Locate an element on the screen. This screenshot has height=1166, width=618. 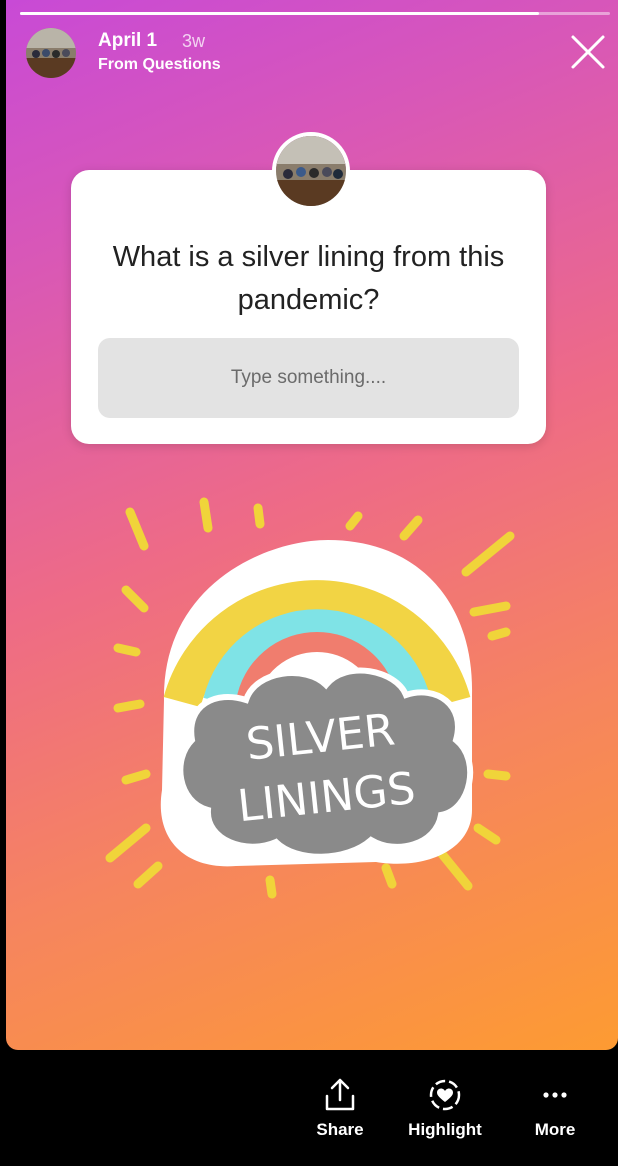
story-source: From Questions is located at coordinates (159, 65).